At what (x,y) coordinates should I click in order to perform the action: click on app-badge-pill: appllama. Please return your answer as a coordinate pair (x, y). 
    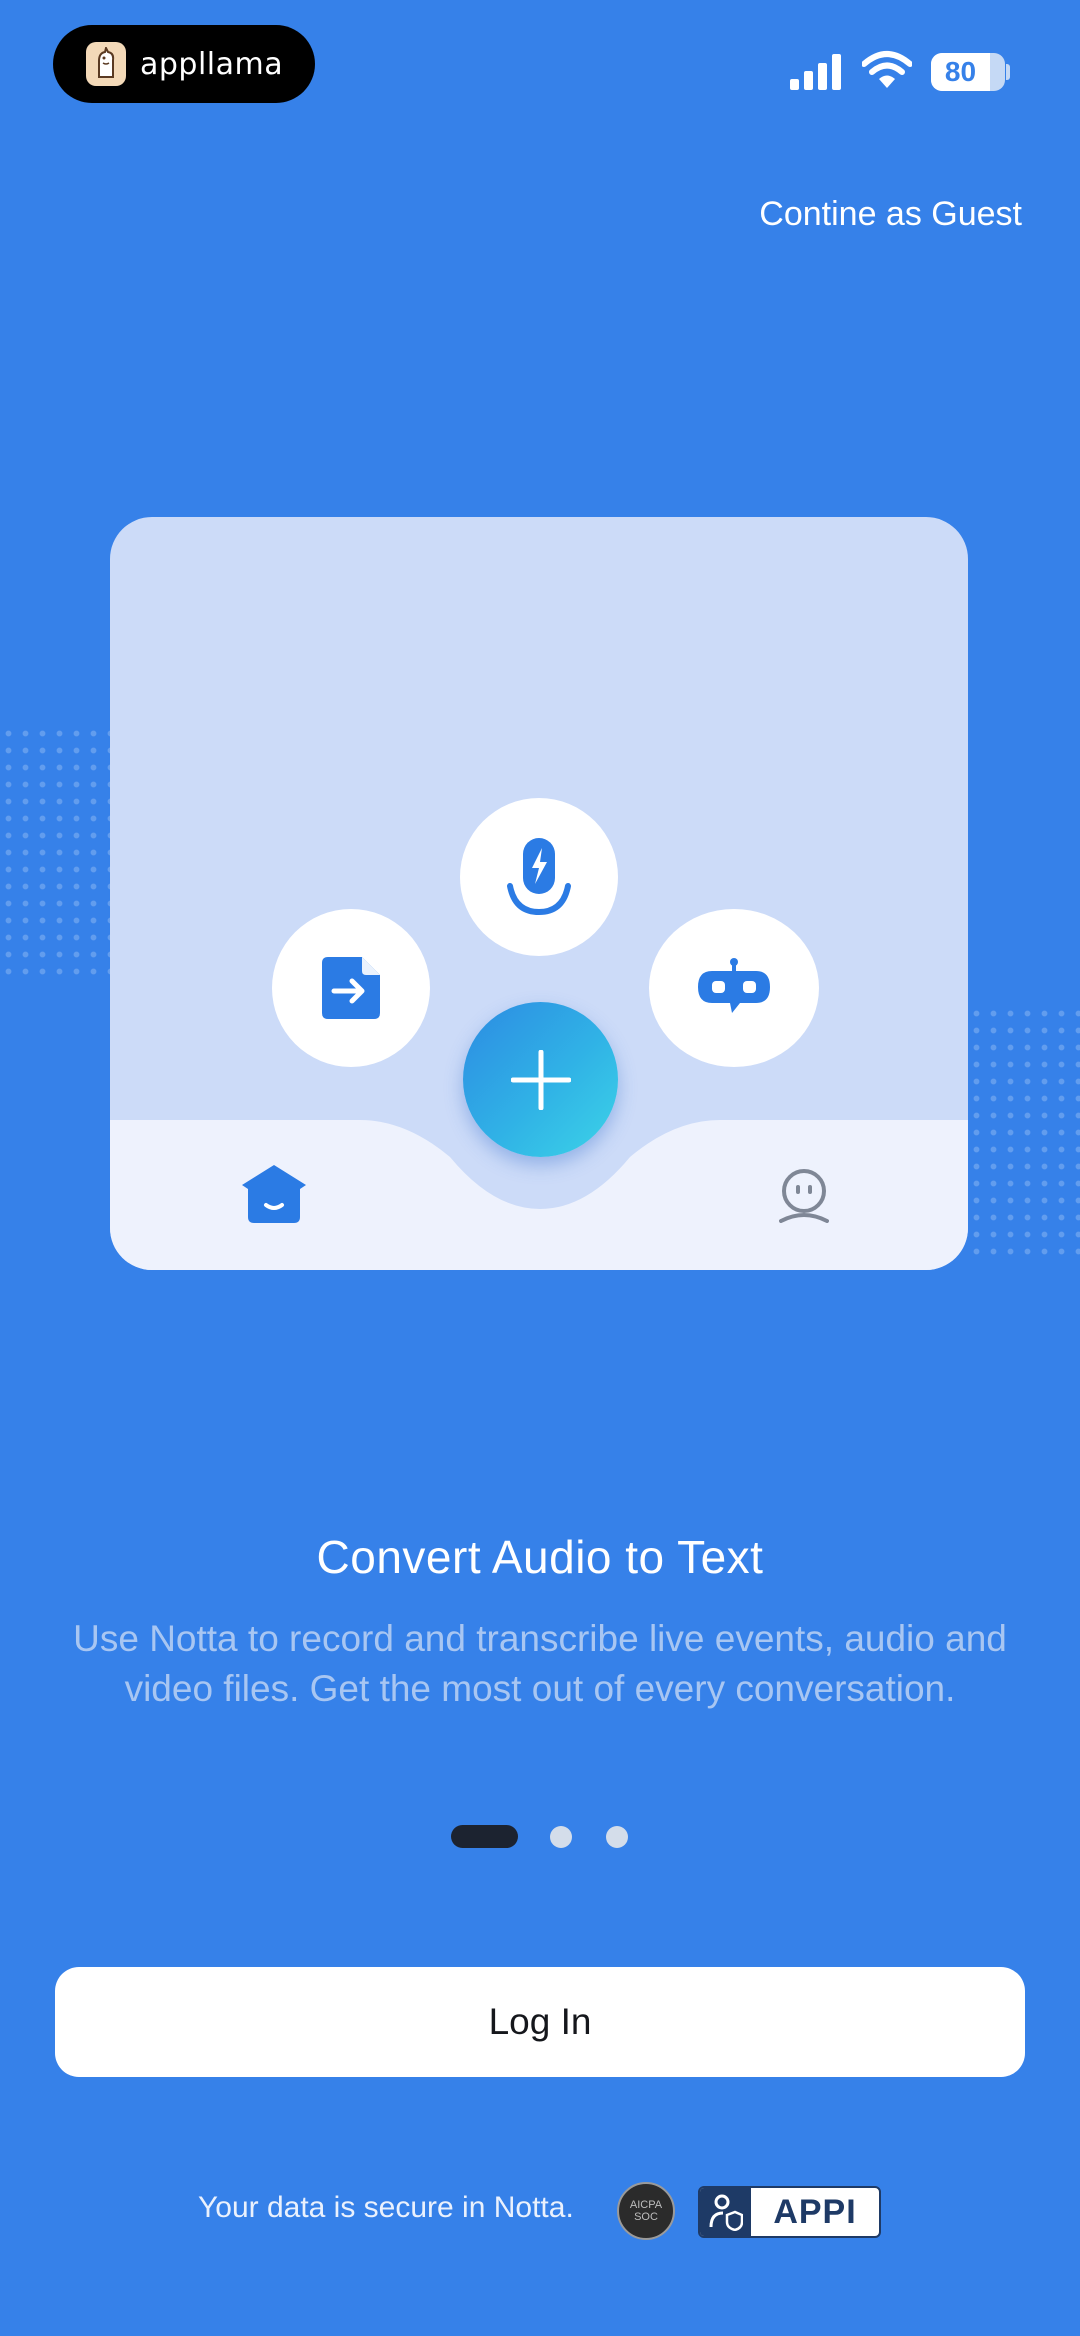
    Looking at the image, I should click on (184, 64).